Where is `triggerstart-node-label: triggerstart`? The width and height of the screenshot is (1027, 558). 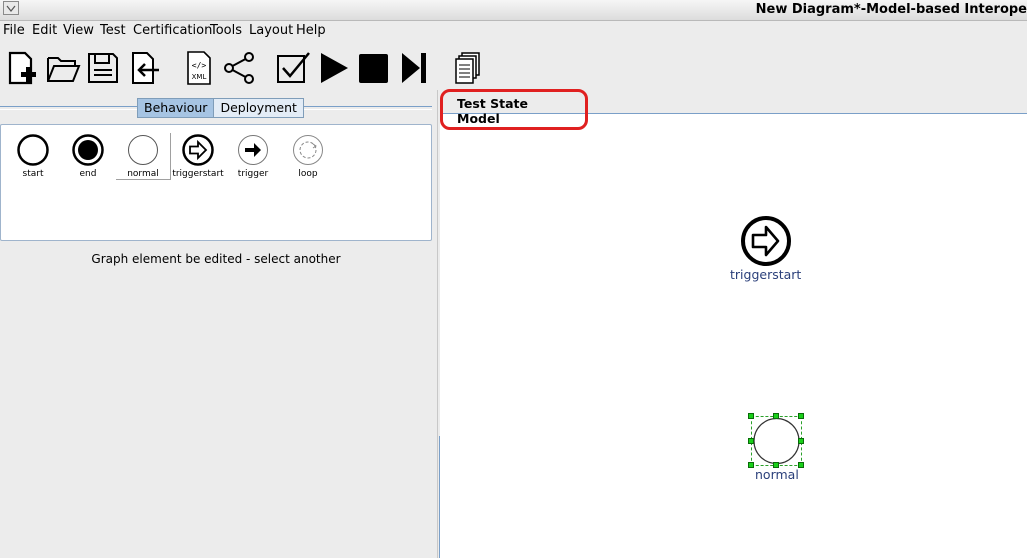
triggerstart-node-label: triggerstart is located at coordinates (766, 274).